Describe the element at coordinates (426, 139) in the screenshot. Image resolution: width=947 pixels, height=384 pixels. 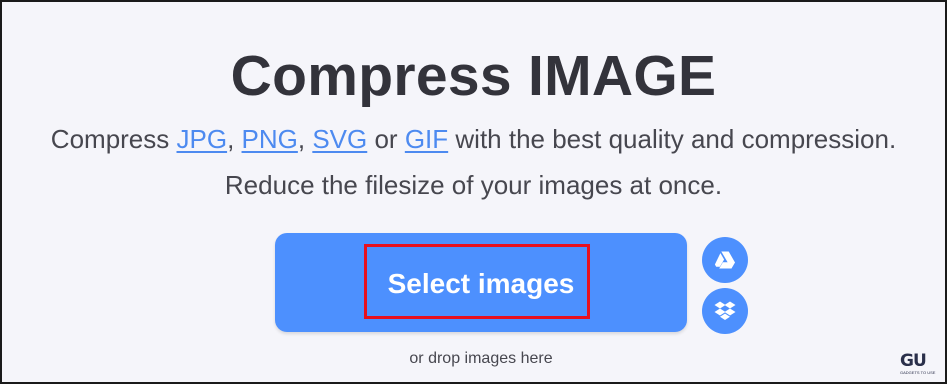
I see `link-gif: GIF` at that location.